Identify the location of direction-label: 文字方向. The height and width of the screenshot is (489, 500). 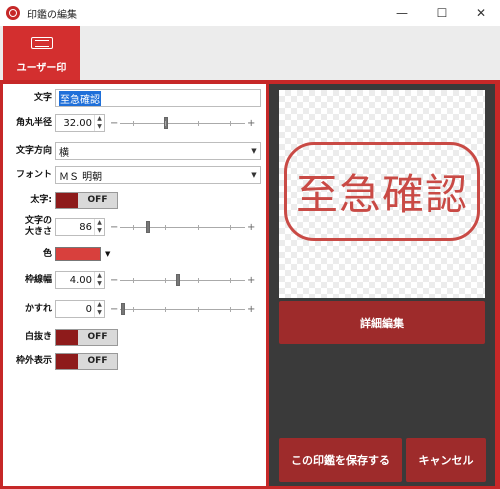
(33, 150).